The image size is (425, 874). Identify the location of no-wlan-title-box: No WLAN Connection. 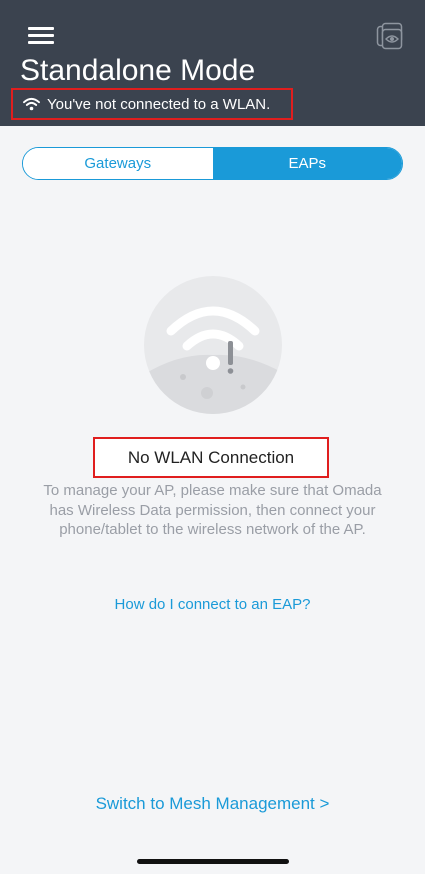
(211, 457).